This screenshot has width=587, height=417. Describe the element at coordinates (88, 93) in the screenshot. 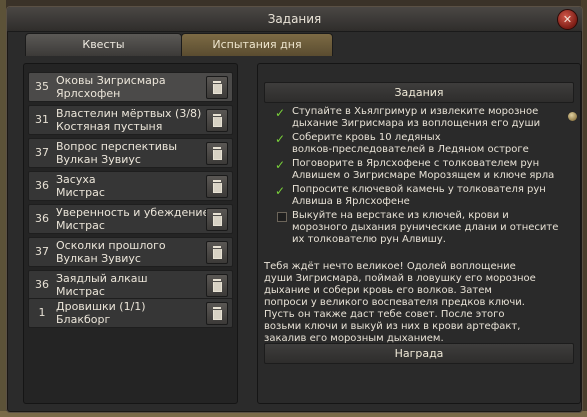

I see `quest-location: Ярлсхофен` at that location.